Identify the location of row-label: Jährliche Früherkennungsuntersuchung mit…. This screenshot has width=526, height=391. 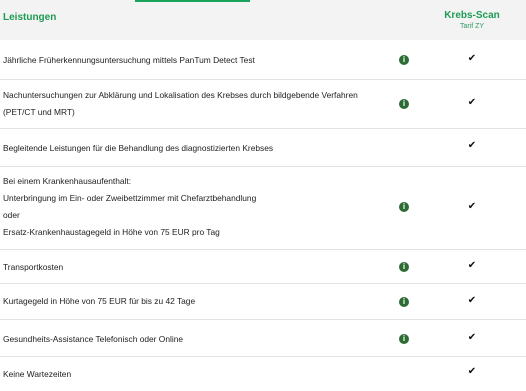
(129, 60).